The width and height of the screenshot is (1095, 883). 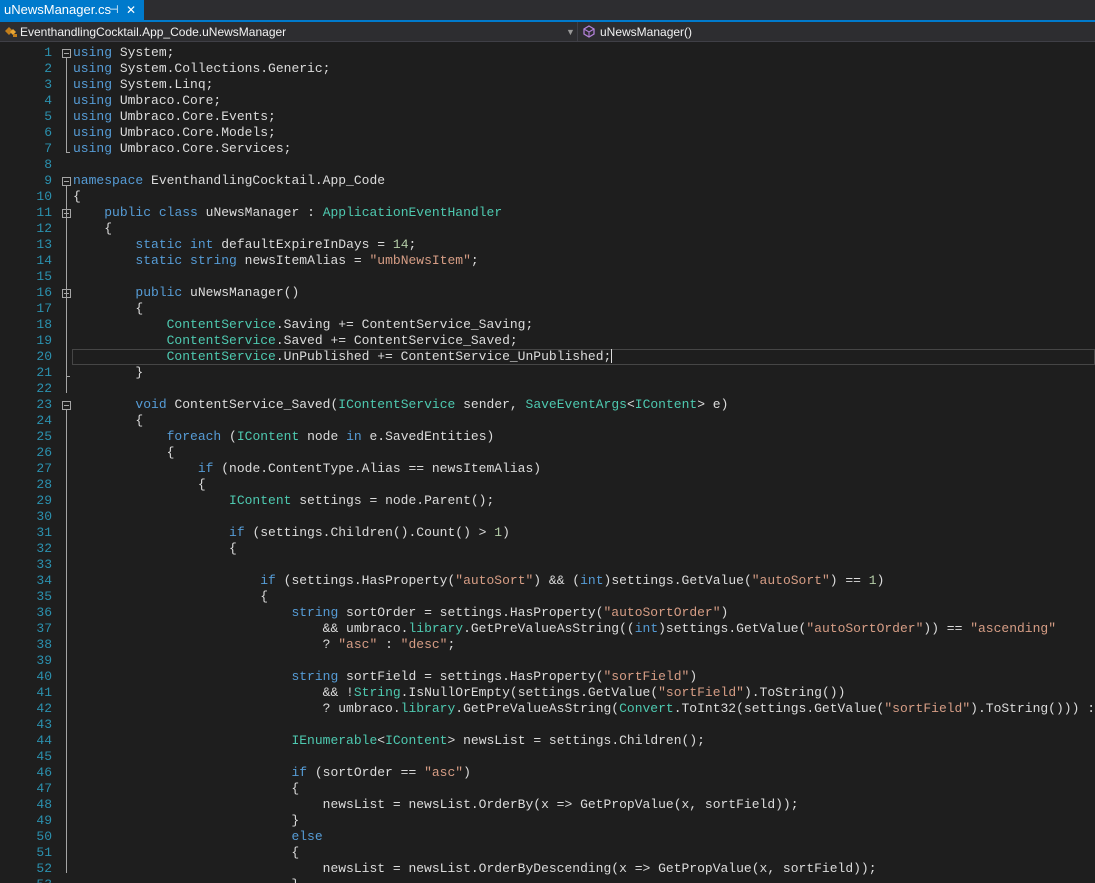 What do you see at coordinates (72, 10) in the screenshot?
I see `tab-unewsmanager-cs: uNewsManager.cs ⊣ ✕` at bounding box center [72, 10].